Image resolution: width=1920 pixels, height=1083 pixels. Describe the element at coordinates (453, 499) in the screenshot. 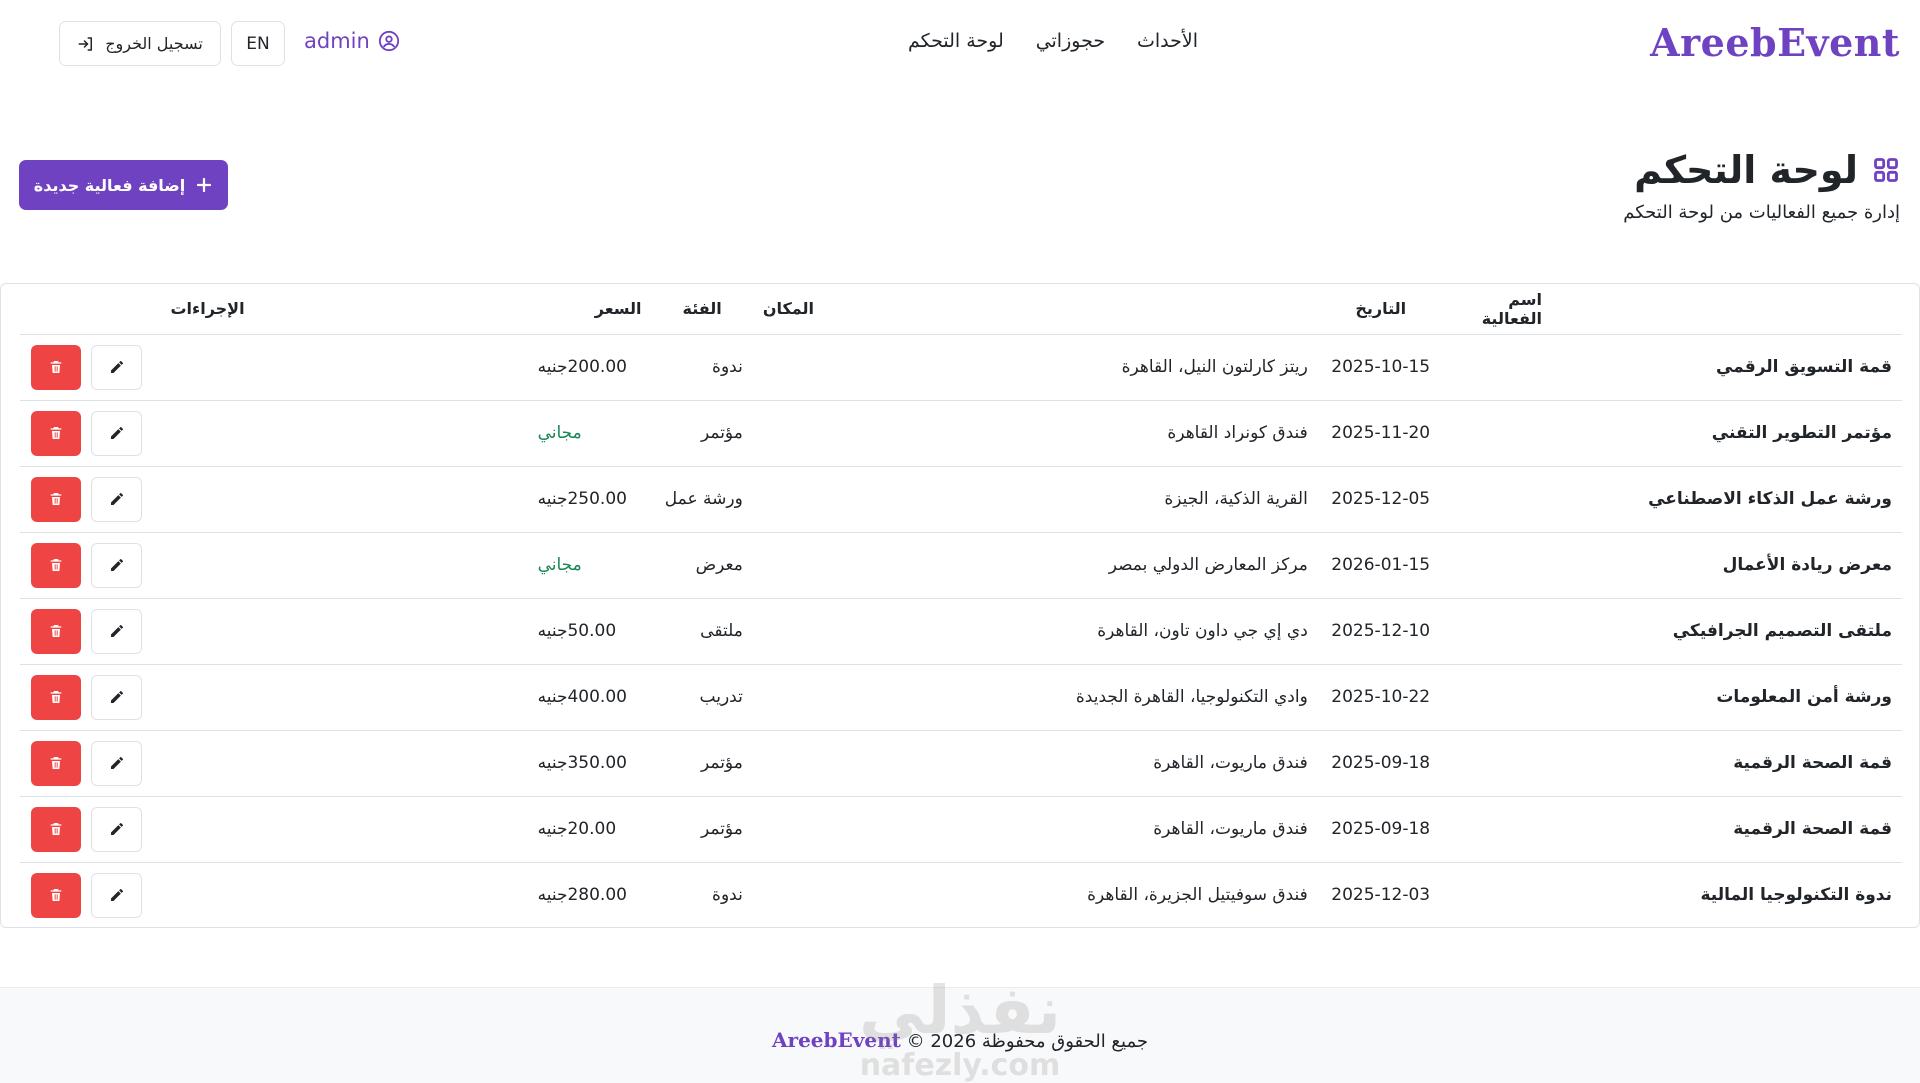

I see `event-price: 250.00جنيه` at that location.